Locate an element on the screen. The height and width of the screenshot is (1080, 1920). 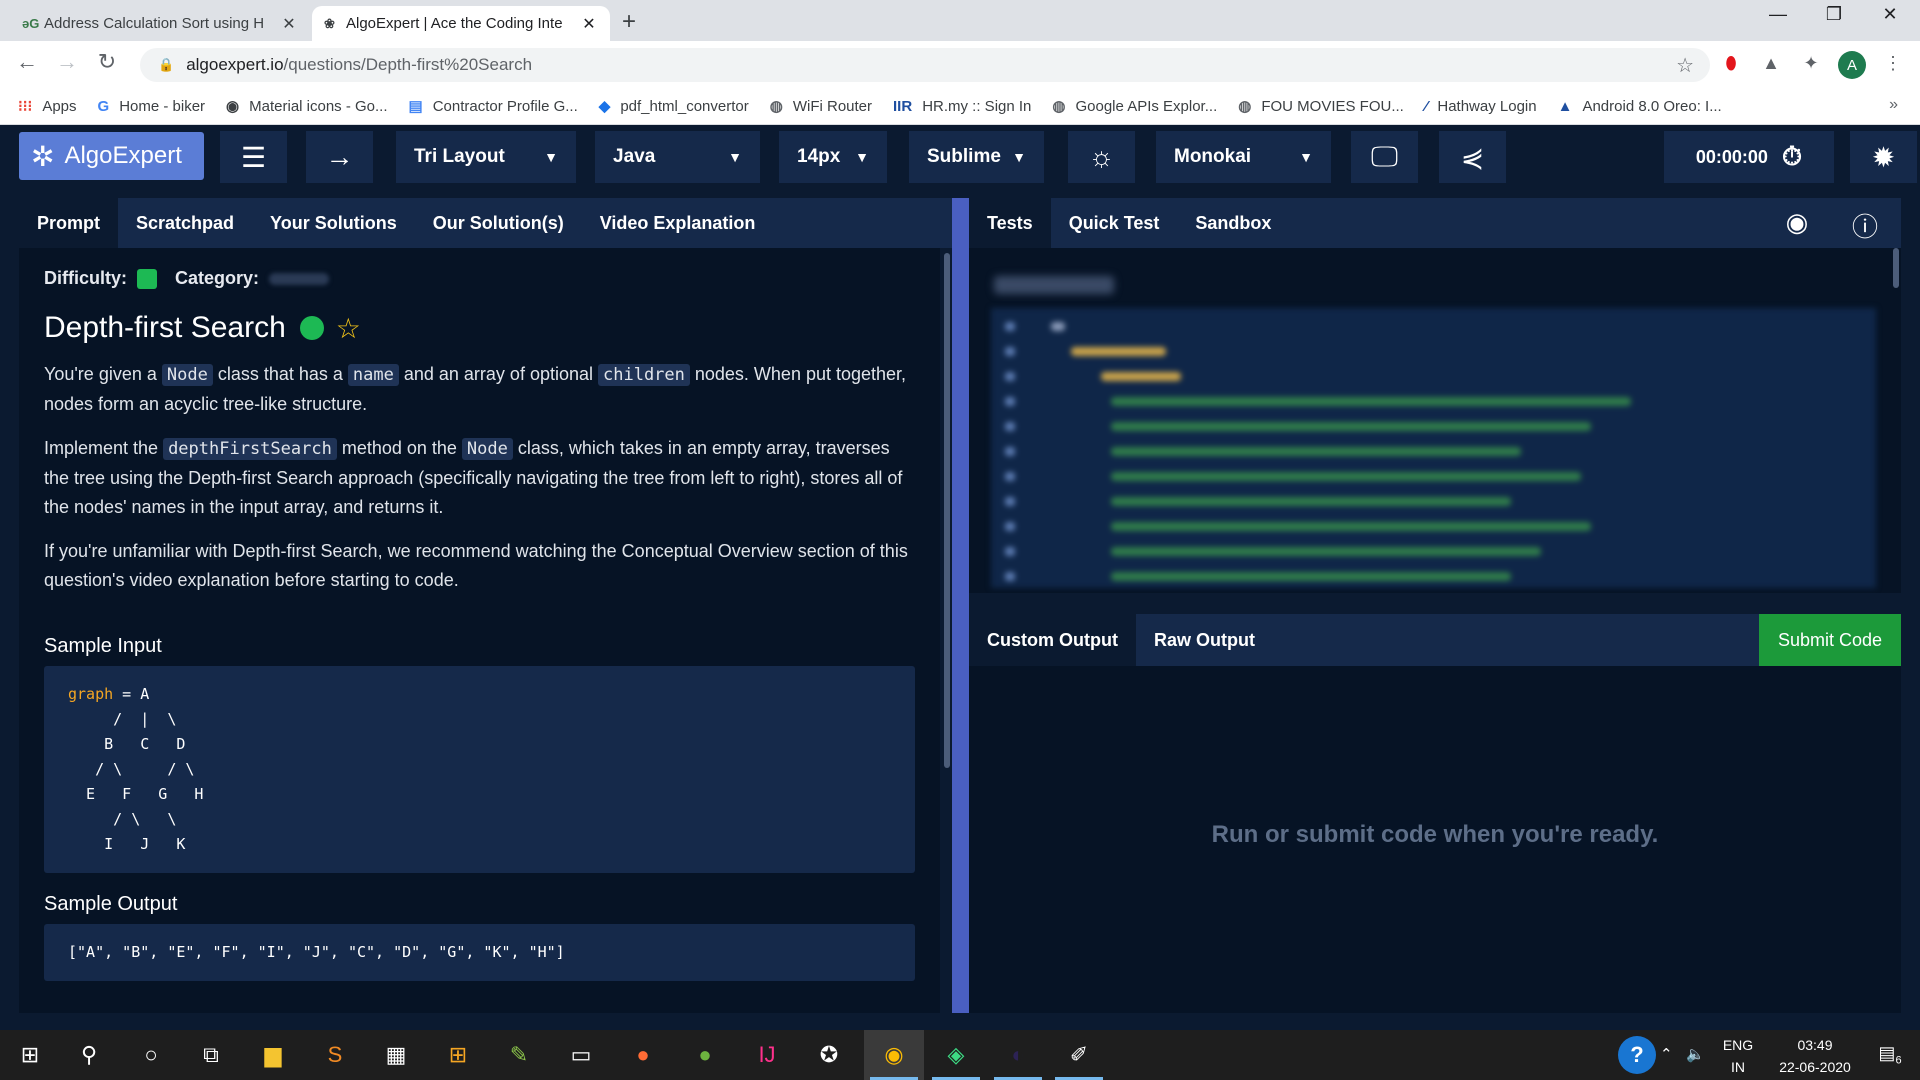
lock-icon: 🔒 is located at coordinates (166, 64).